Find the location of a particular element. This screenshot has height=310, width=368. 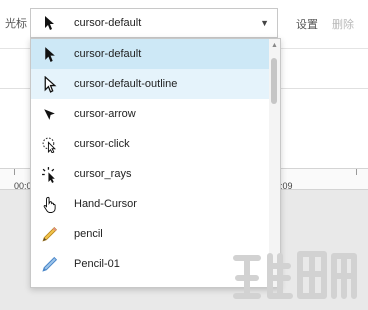

dropdown-option-cursor-default-outline: cursor-default-outline is located at coordinates (150, 84).